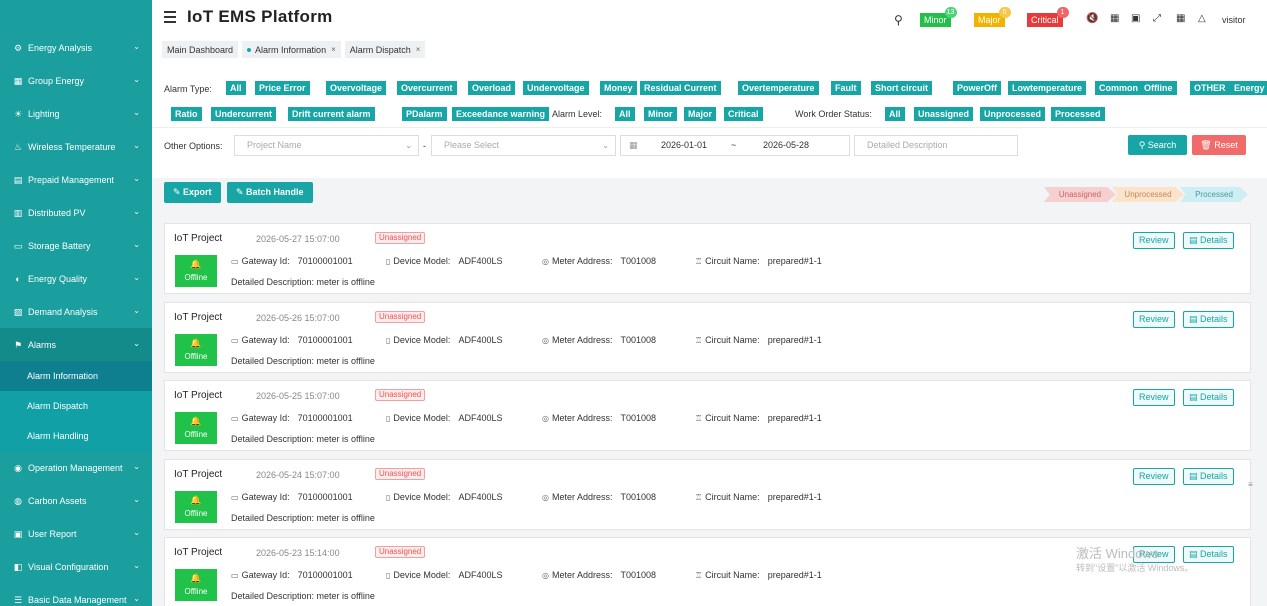 The width and height of the screenshot is (1267, 606). I want to click on sidebar-item-distributed-pv: ▥ Distributed PV ⌄, so click(76, 212).